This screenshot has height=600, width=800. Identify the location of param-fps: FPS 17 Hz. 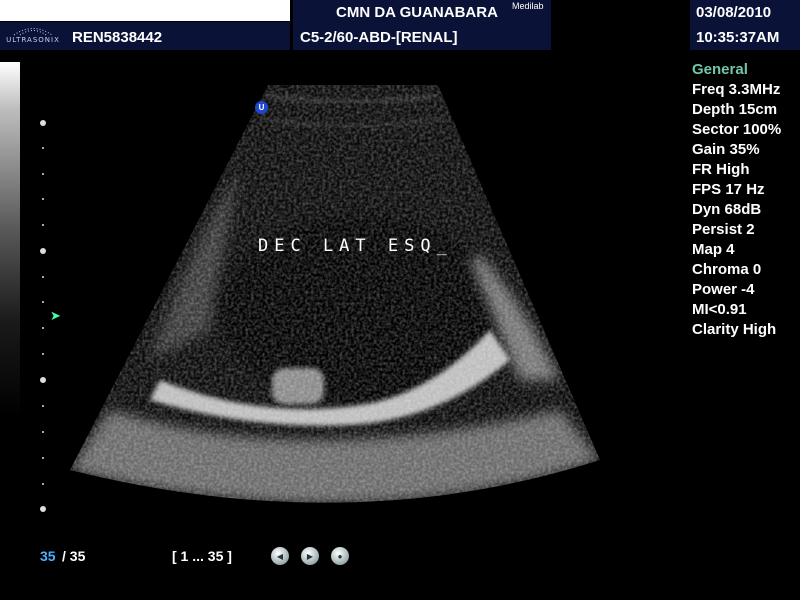
(728, 189).